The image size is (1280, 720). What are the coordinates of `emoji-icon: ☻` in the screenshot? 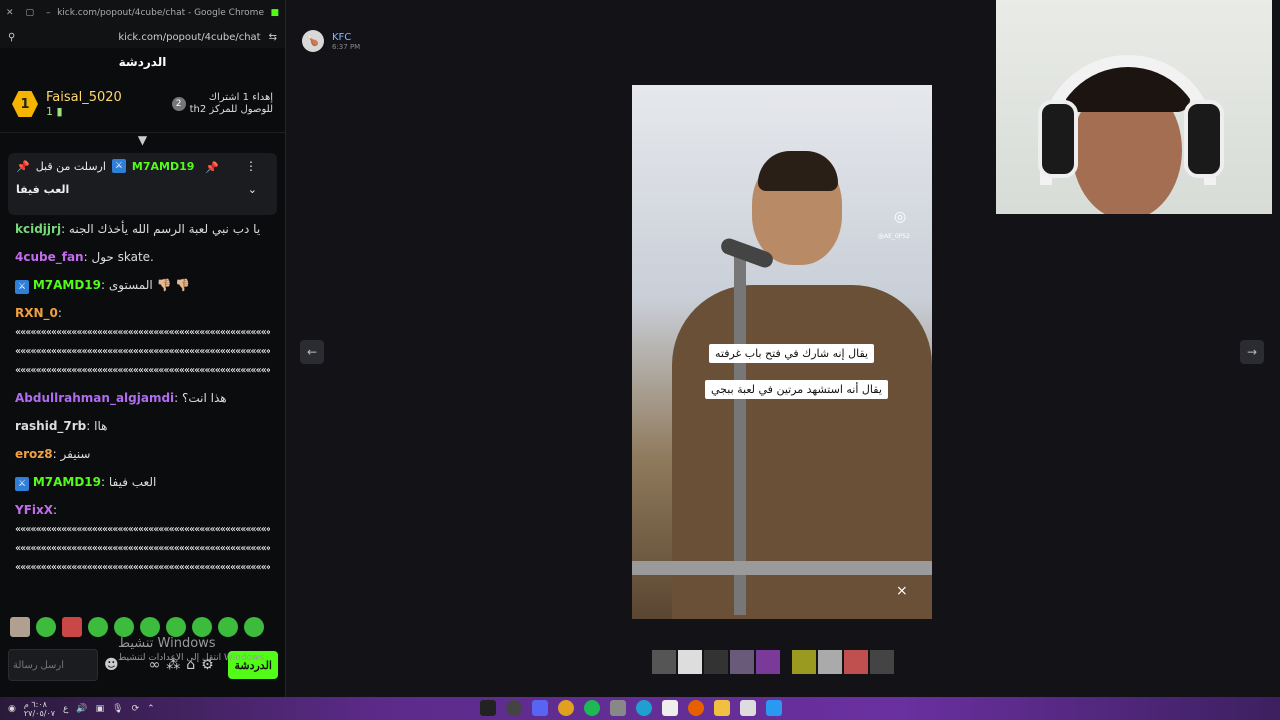 It's located at (111, 665).